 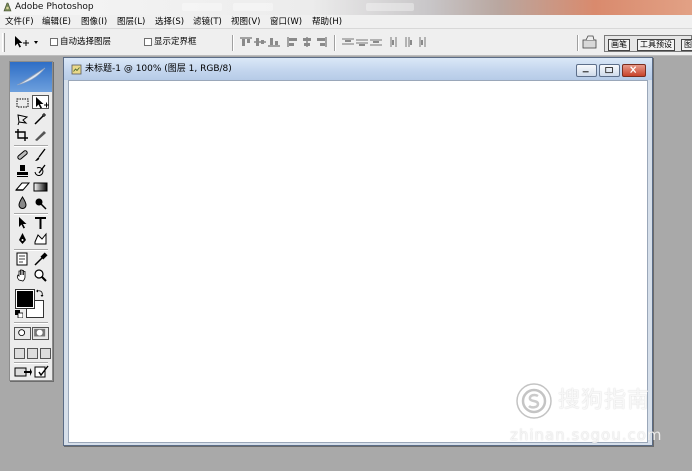 I want to click on show-bounding-box-checkbox, so click(x=148, y=42).